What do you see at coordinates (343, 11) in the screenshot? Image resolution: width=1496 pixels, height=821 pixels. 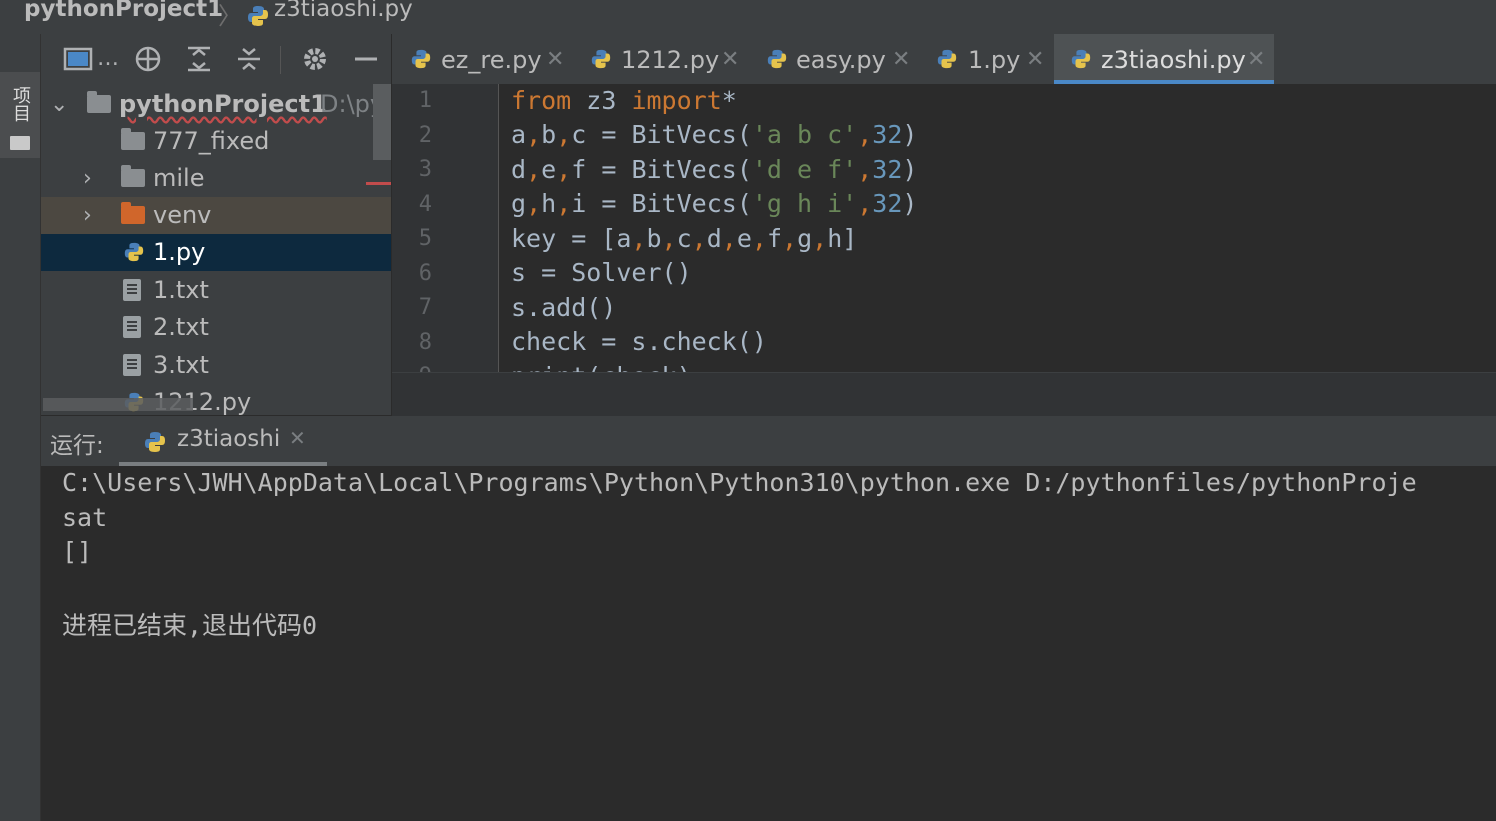 I see `breadcrumb-file: z3tiaoshi.py` at bounding box center [343, 11].